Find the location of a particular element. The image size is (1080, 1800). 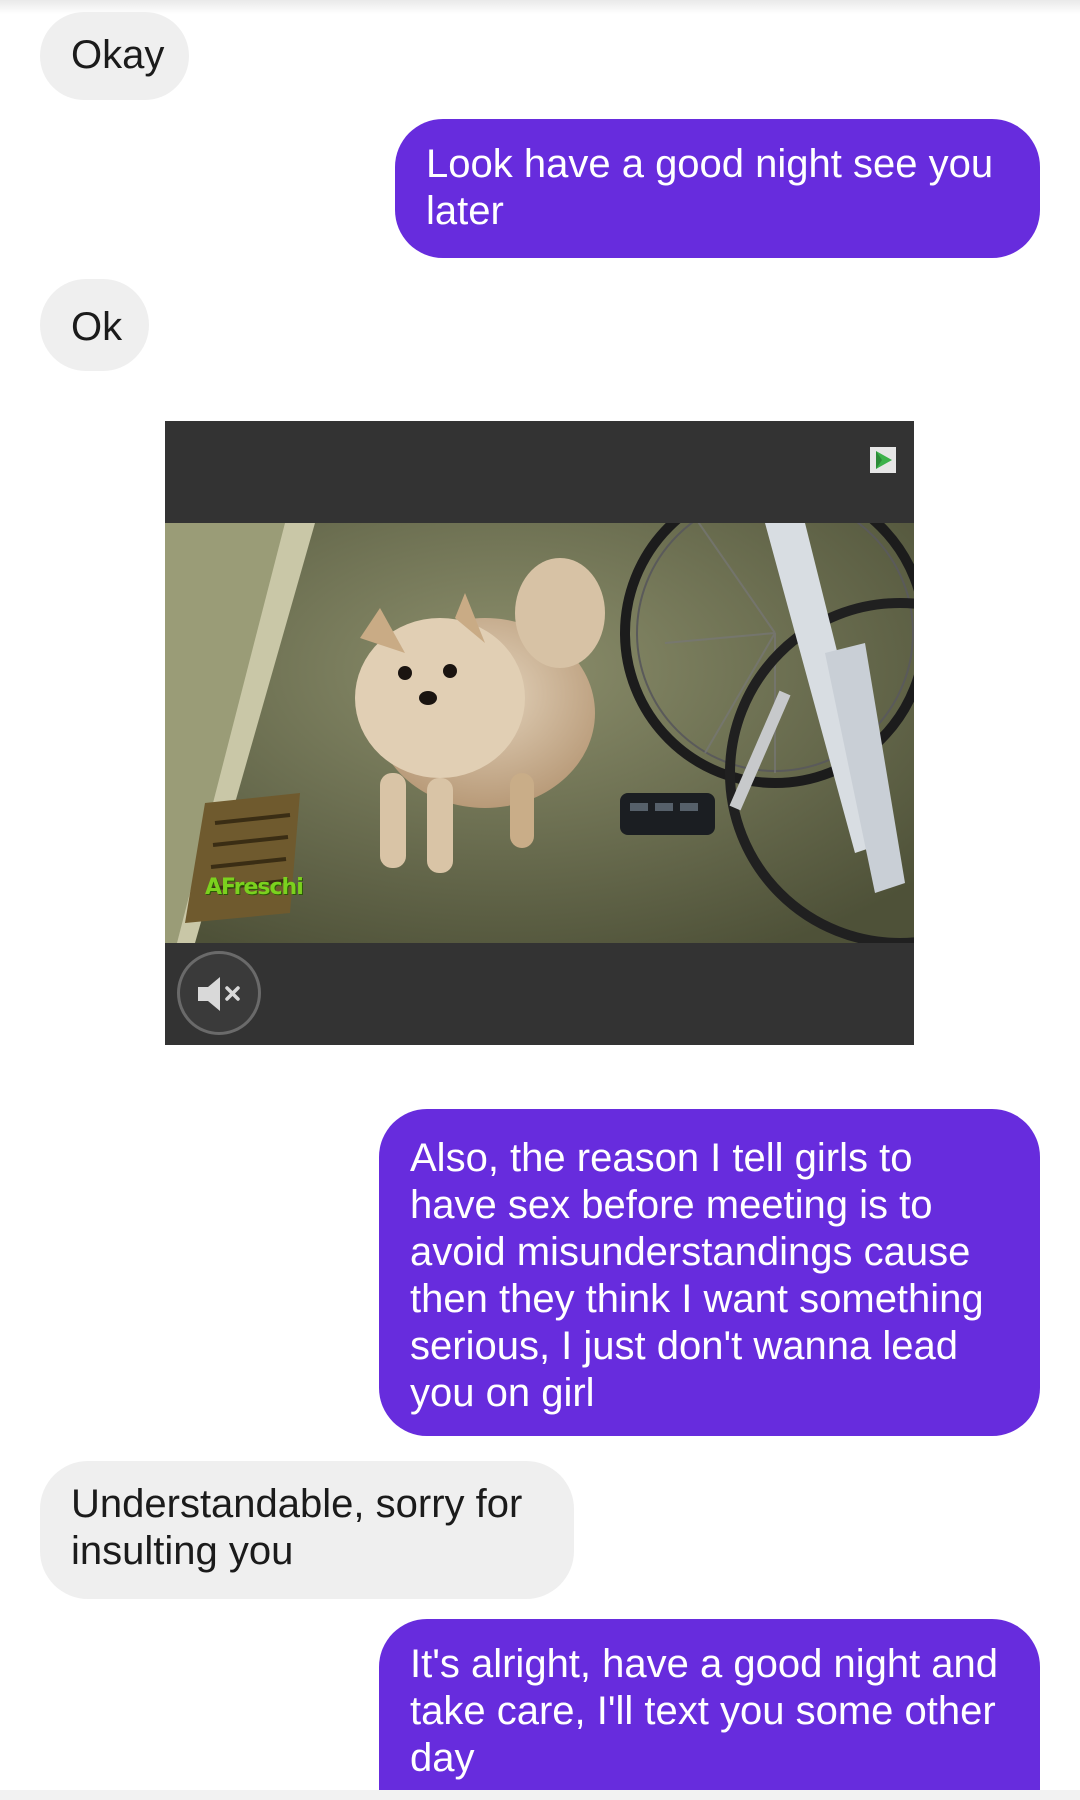

bottom-edge is located at coordinates (540, 1795).